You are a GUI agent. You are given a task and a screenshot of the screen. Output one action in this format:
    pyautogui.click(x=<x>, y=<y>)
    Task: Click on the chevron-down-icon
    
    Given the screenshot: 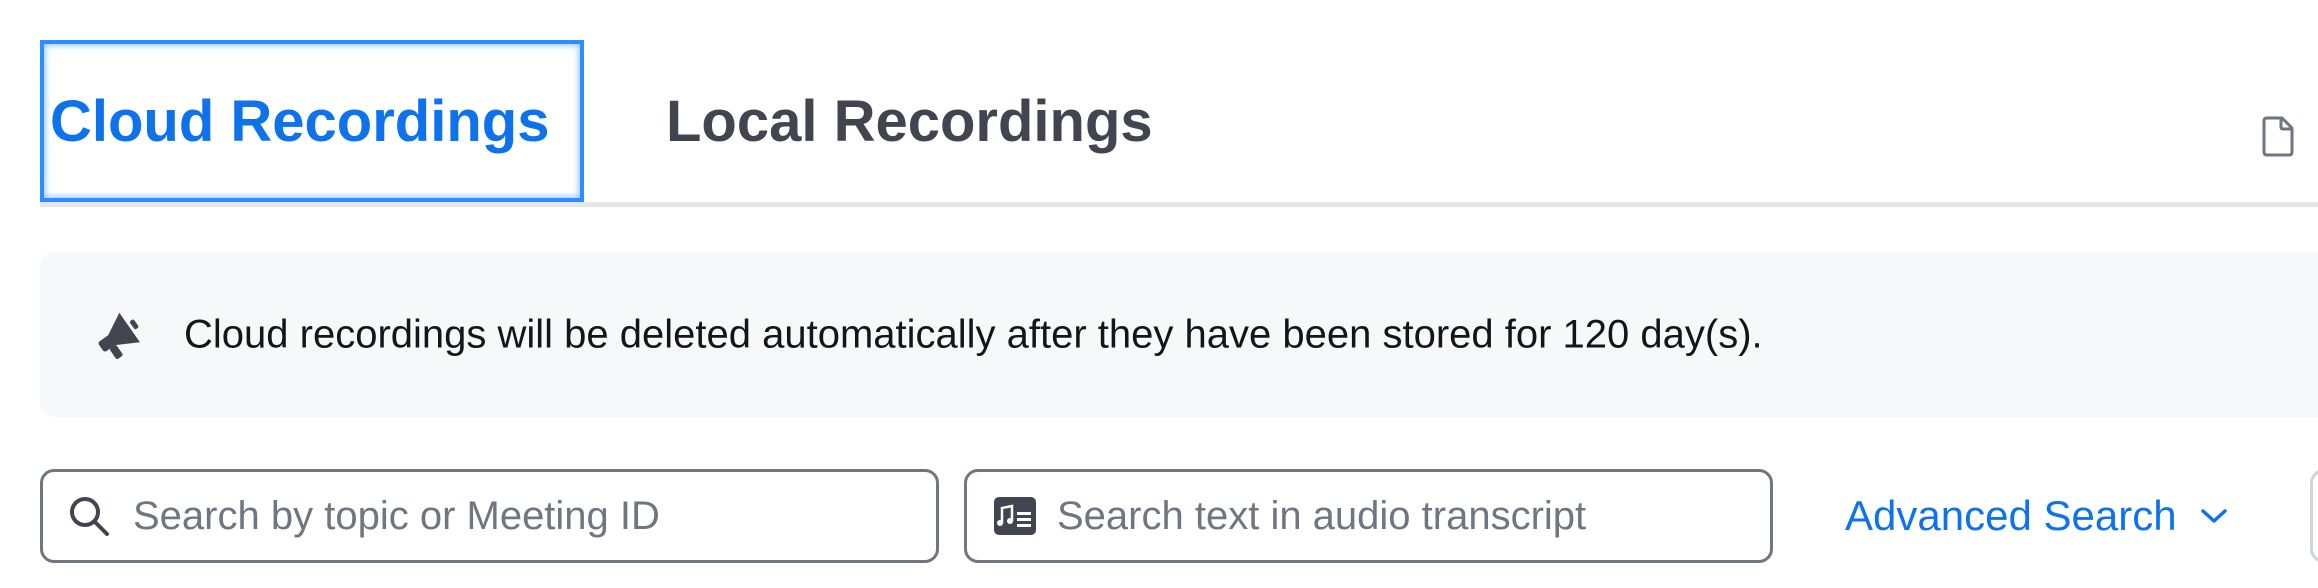 What is the action you would take?
    pyautogui.click(x=2213, y=516)
    